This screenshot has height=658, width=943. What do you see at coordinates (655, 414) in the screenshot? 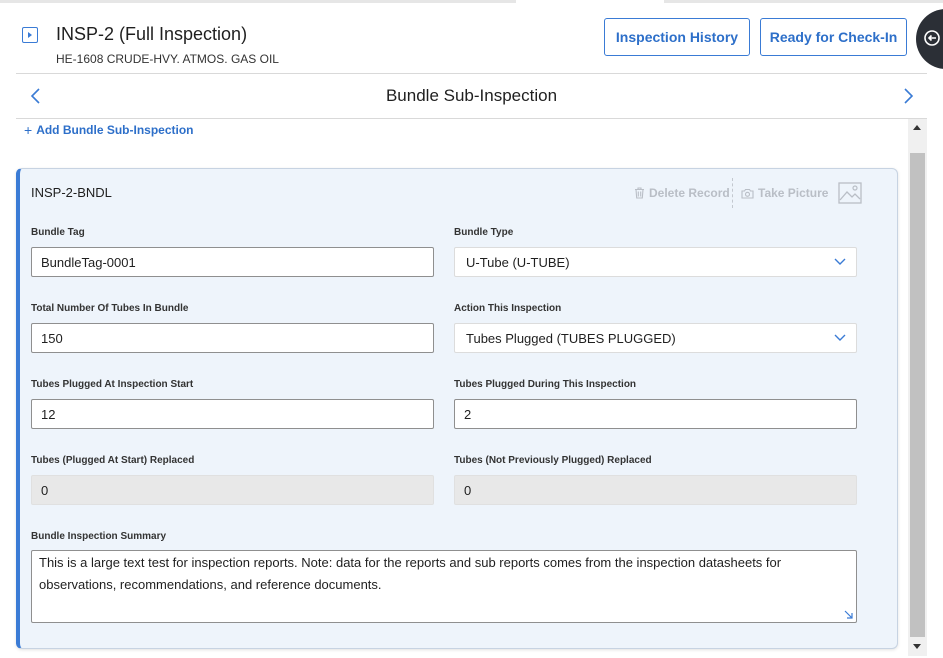
I see `plugged-during-input: 2` at bounding box center [655, 414].